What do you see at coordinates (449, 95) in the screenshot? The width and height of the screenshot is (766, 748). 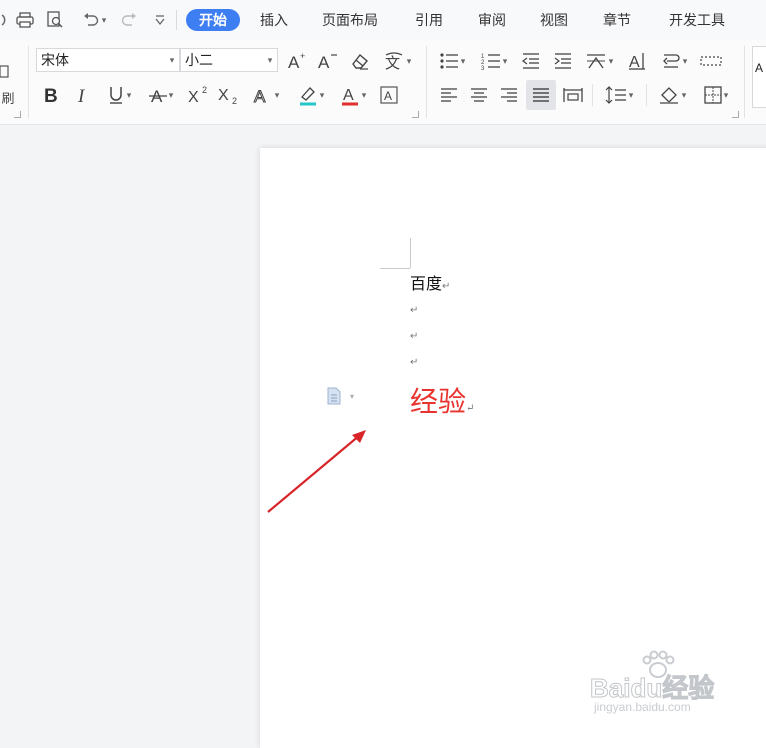 I see `align-left-button` at bounding box center [449, 95].